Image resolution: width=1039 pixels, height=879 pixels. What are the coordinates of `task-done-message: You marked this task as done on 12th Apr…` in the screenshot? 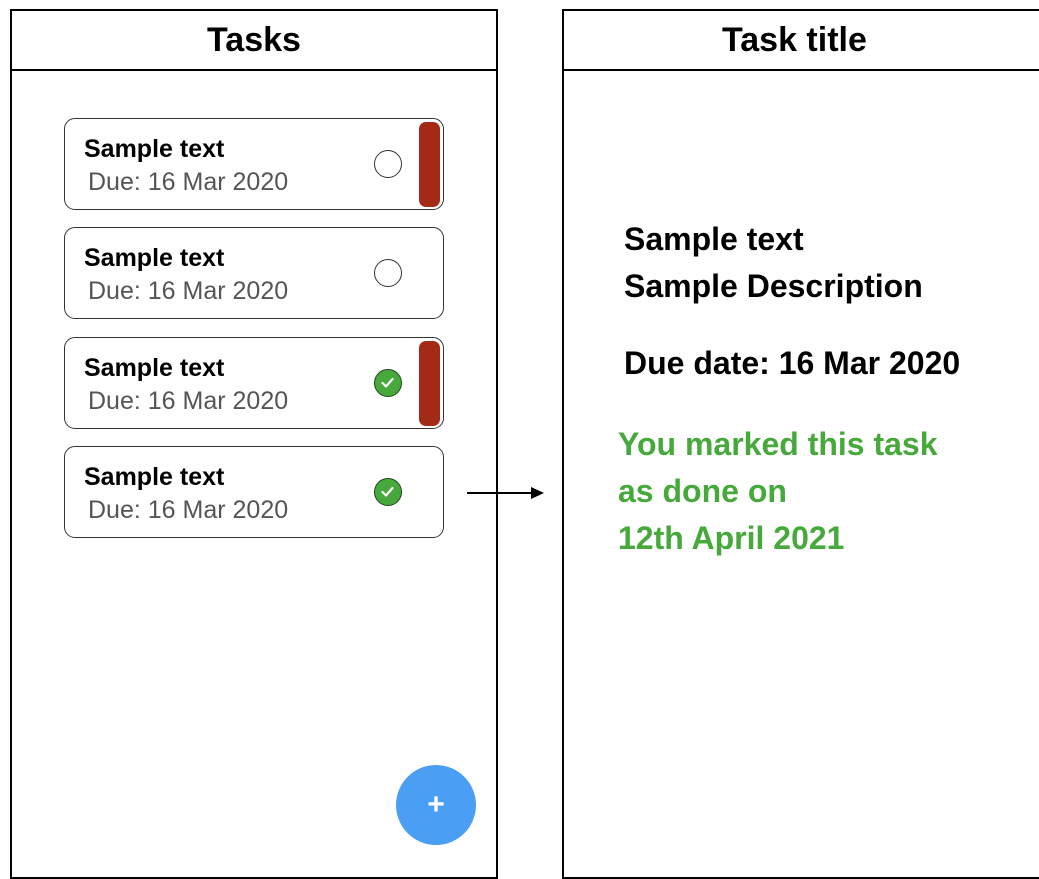 It's located at (778, 491).